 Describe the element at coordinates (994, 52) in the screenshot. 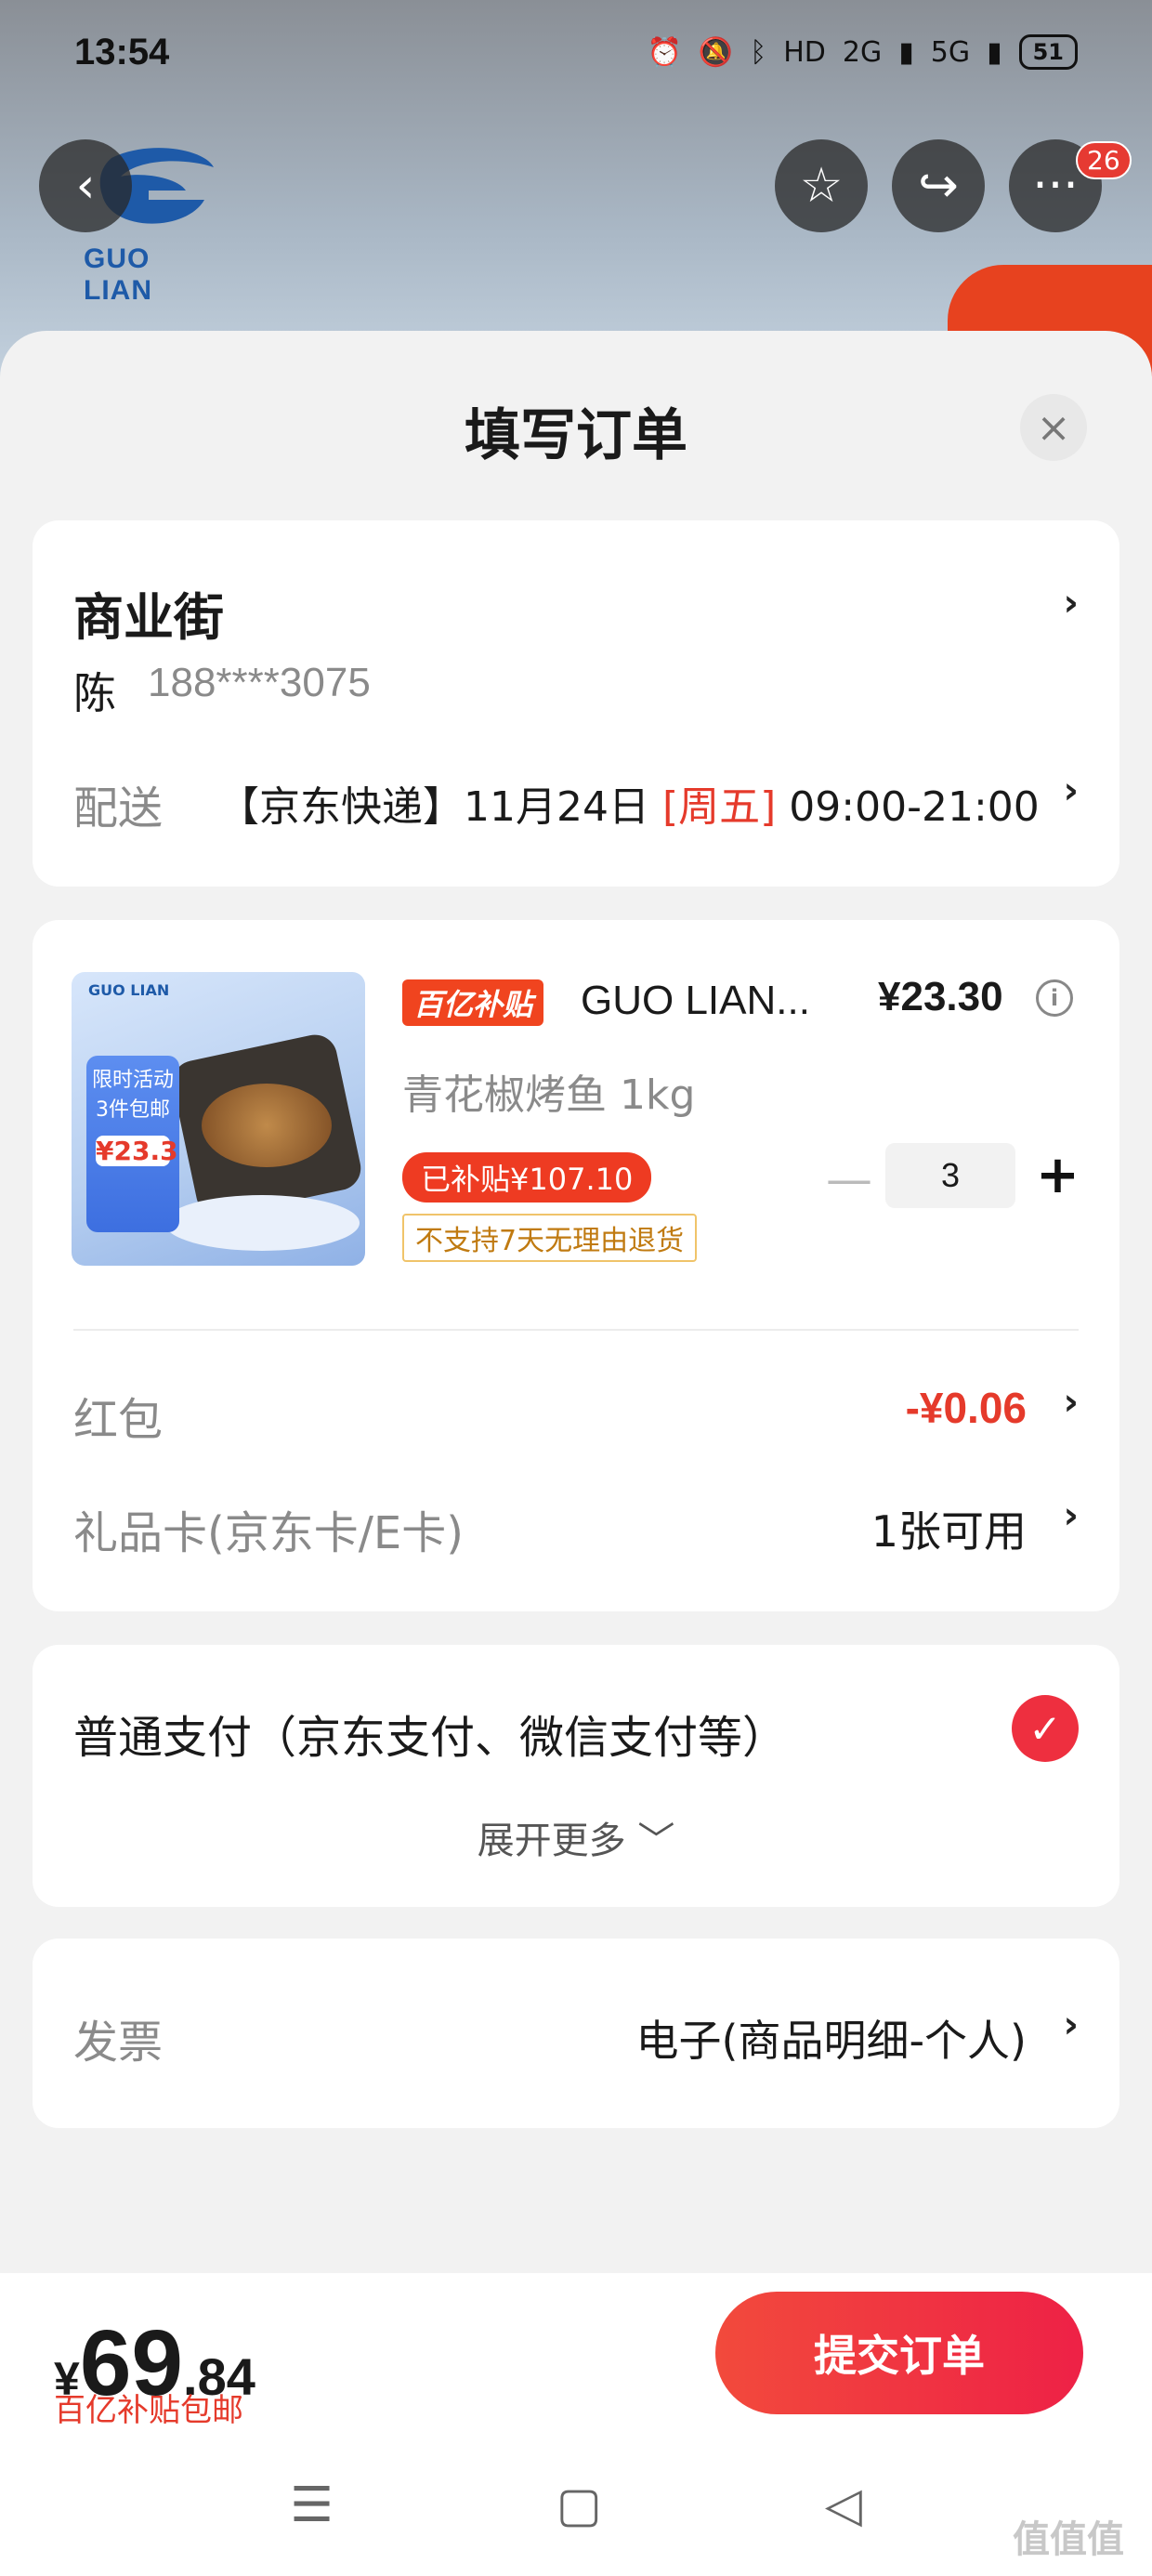

I see `signal2-icon: ▮` at that location.